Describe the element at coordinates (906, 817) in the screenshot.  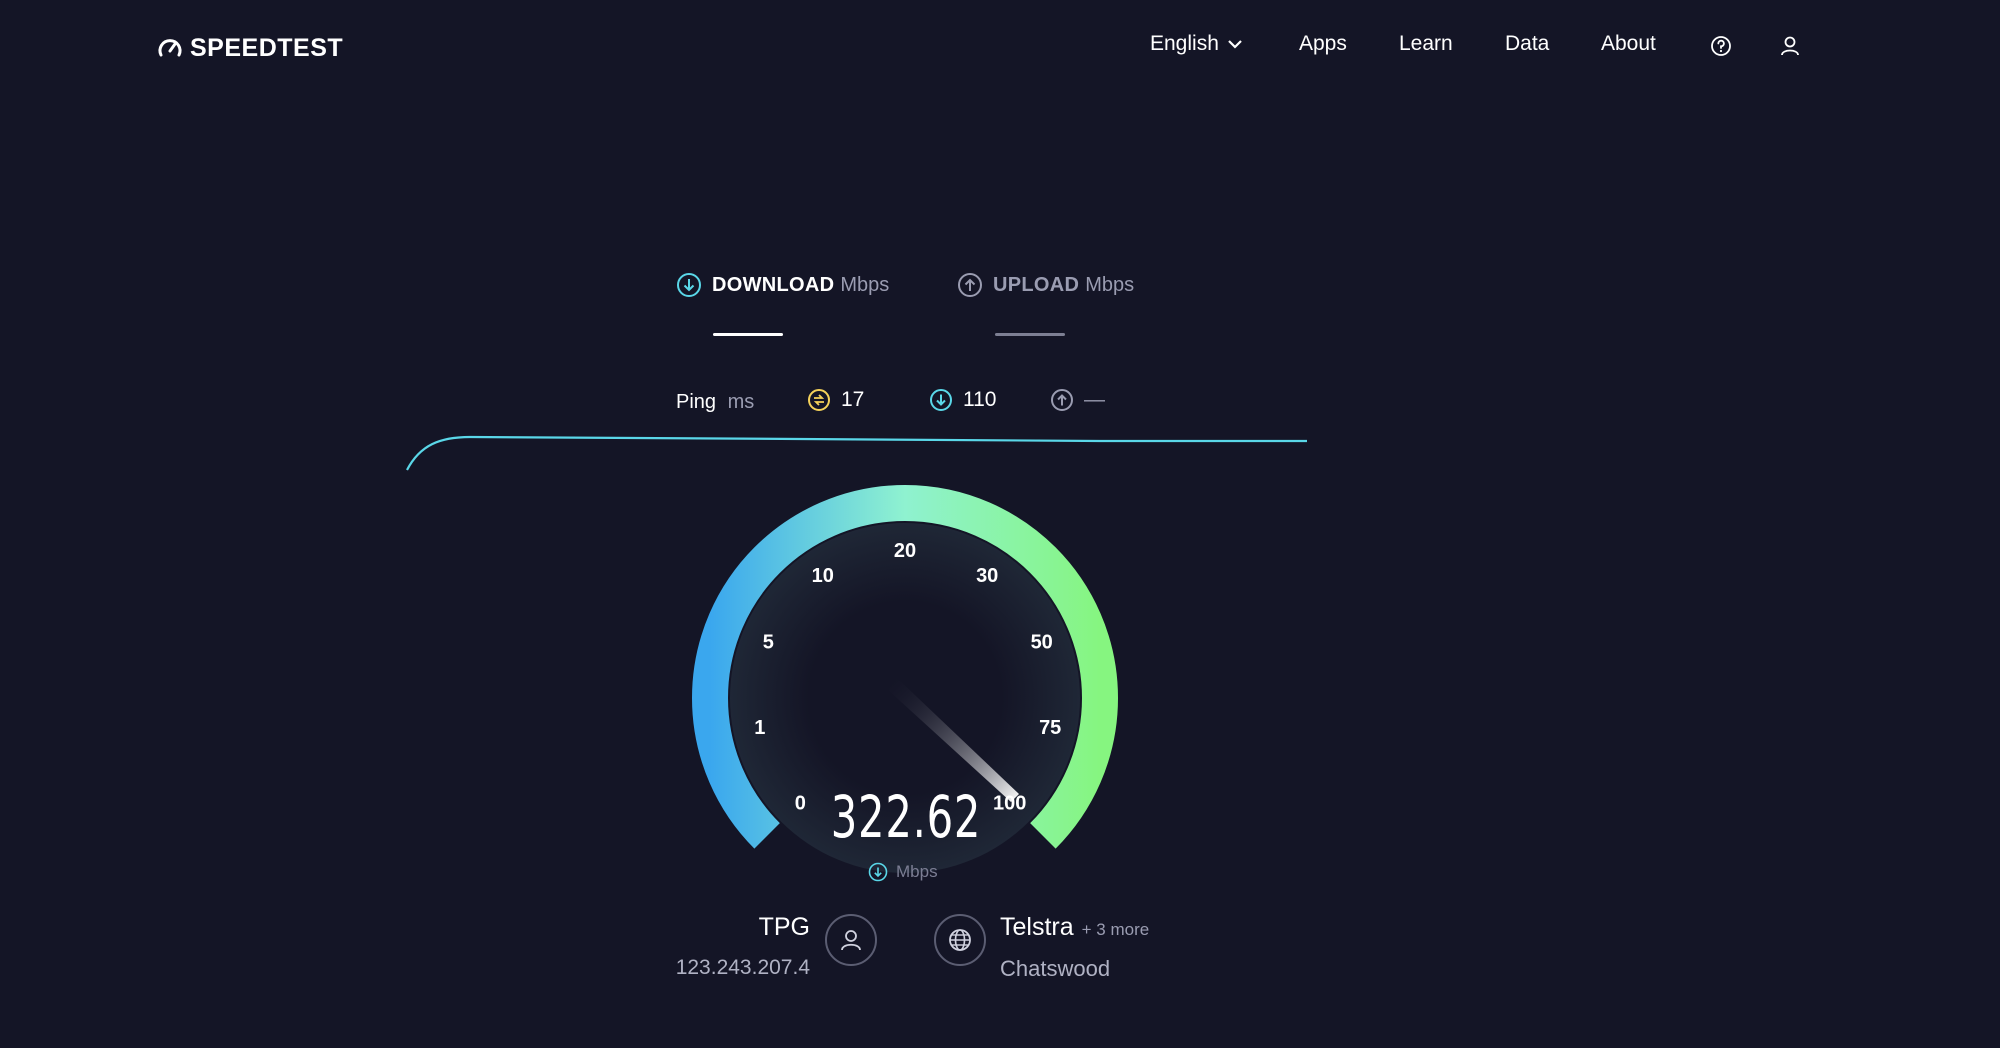
I see `speed-value: 322.62` at that location.